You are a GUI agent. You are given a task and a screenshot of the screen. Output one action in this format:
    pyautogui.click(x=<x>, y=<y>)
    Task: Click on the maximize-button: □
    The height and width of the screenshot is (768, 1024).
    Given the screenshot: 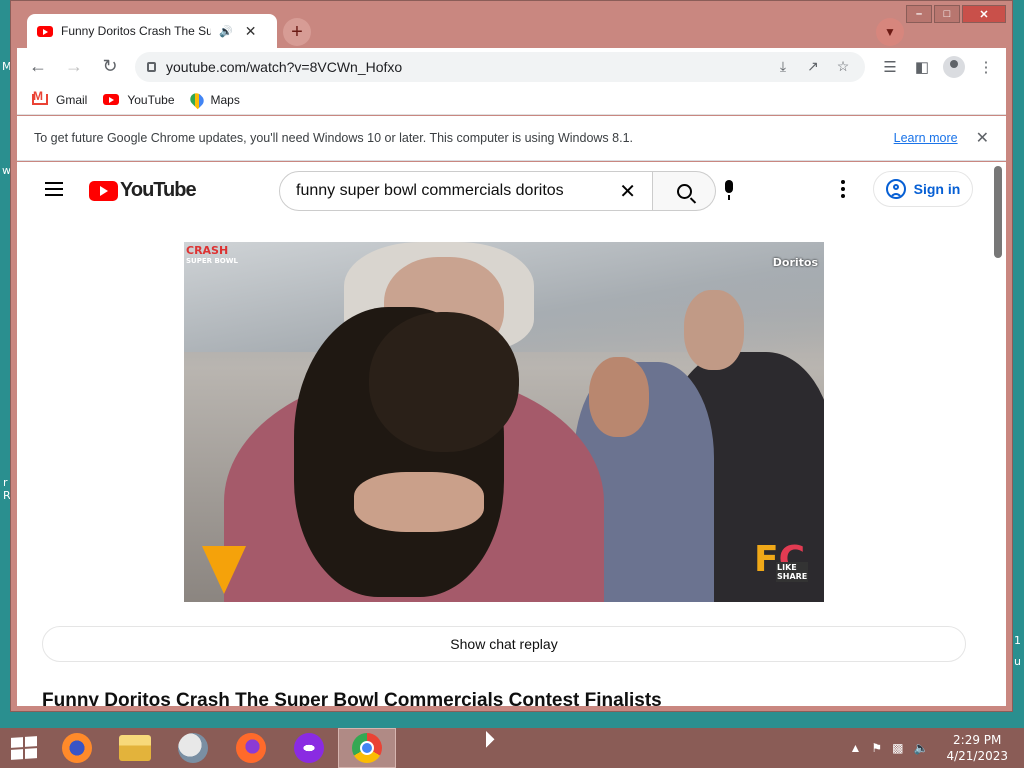 What is the action you would take?
    pyautogui.click(x=947, y=14)
    